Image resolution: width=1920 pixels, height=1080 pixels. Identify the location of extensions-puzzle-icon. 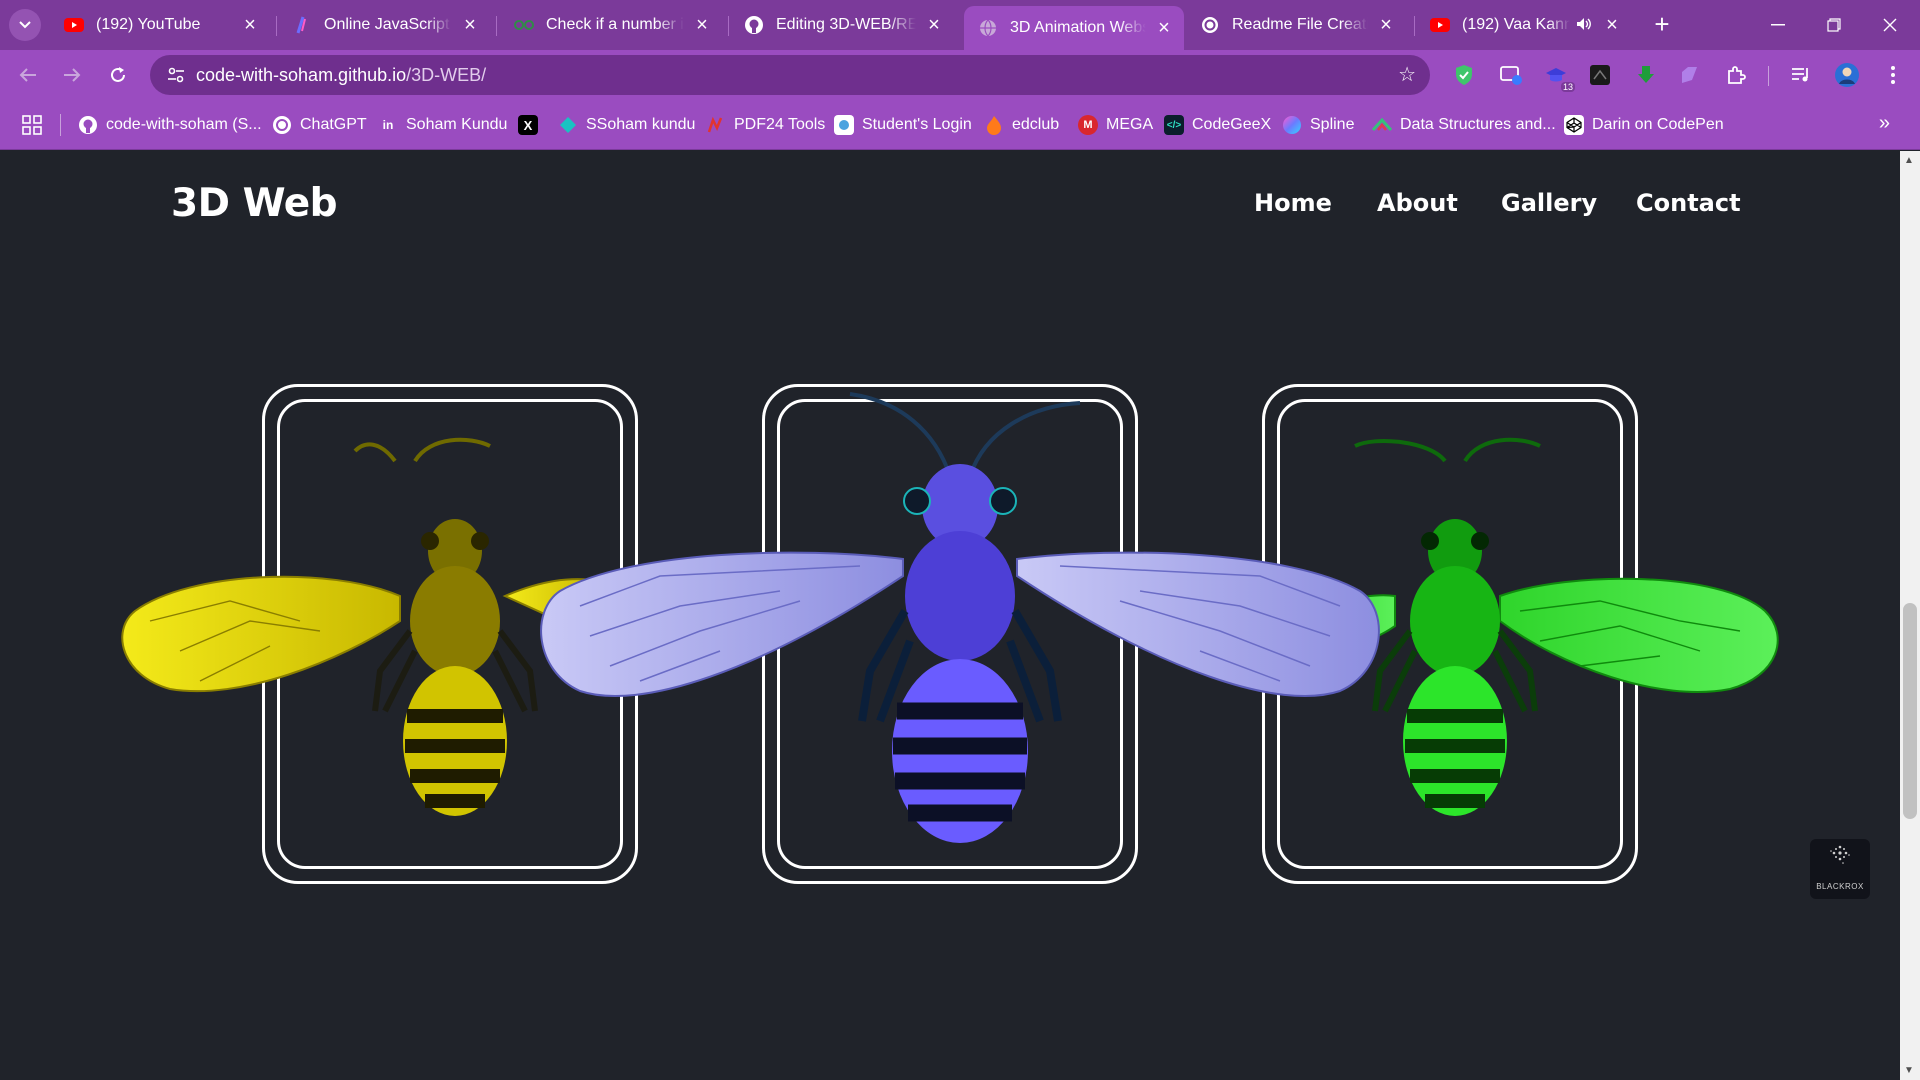
(1736, 75).